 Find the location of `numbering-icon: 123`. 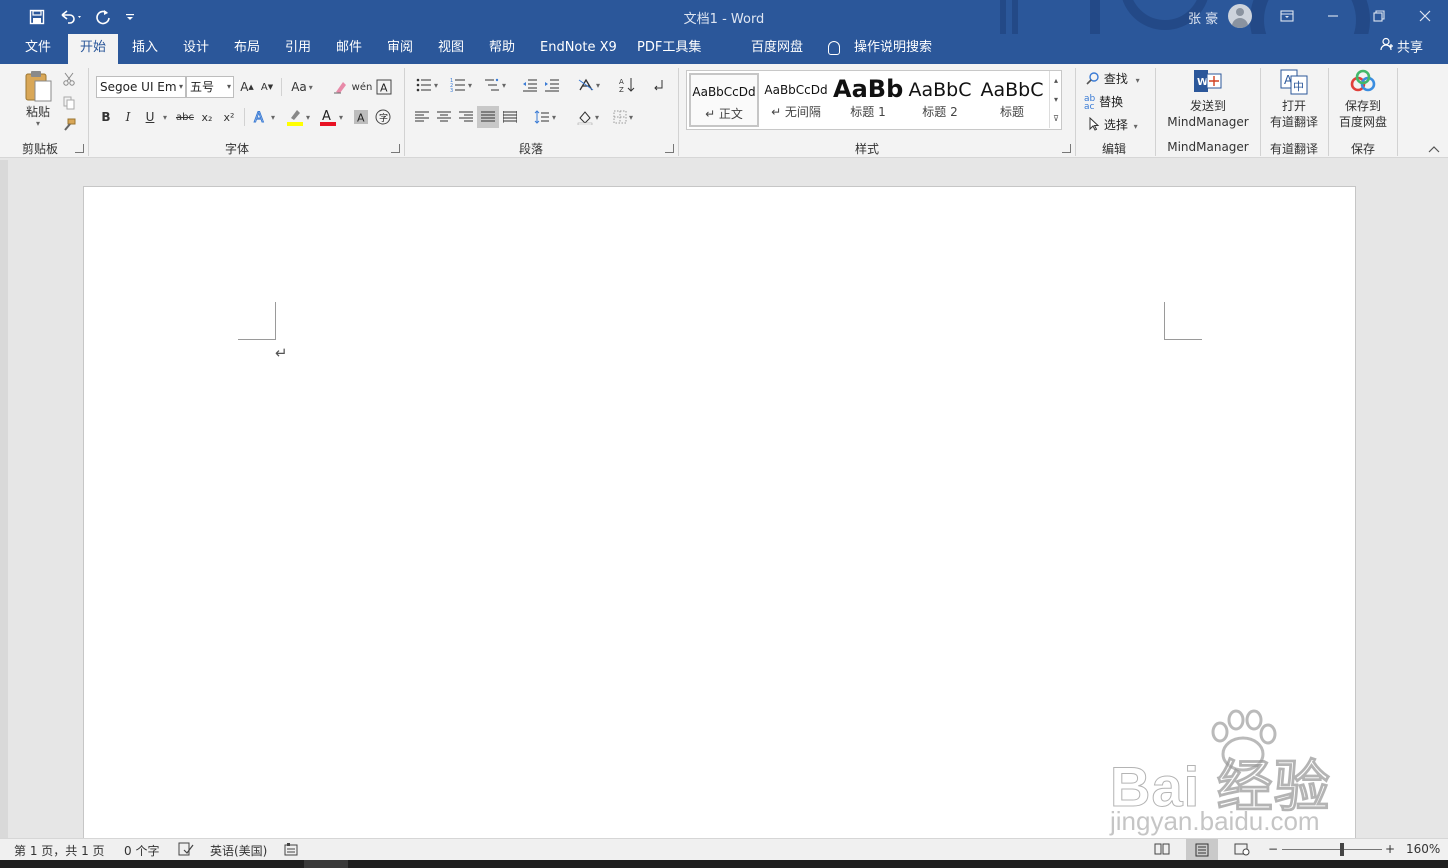

numbering-icon: 123 is located at coordinates (461, 85).